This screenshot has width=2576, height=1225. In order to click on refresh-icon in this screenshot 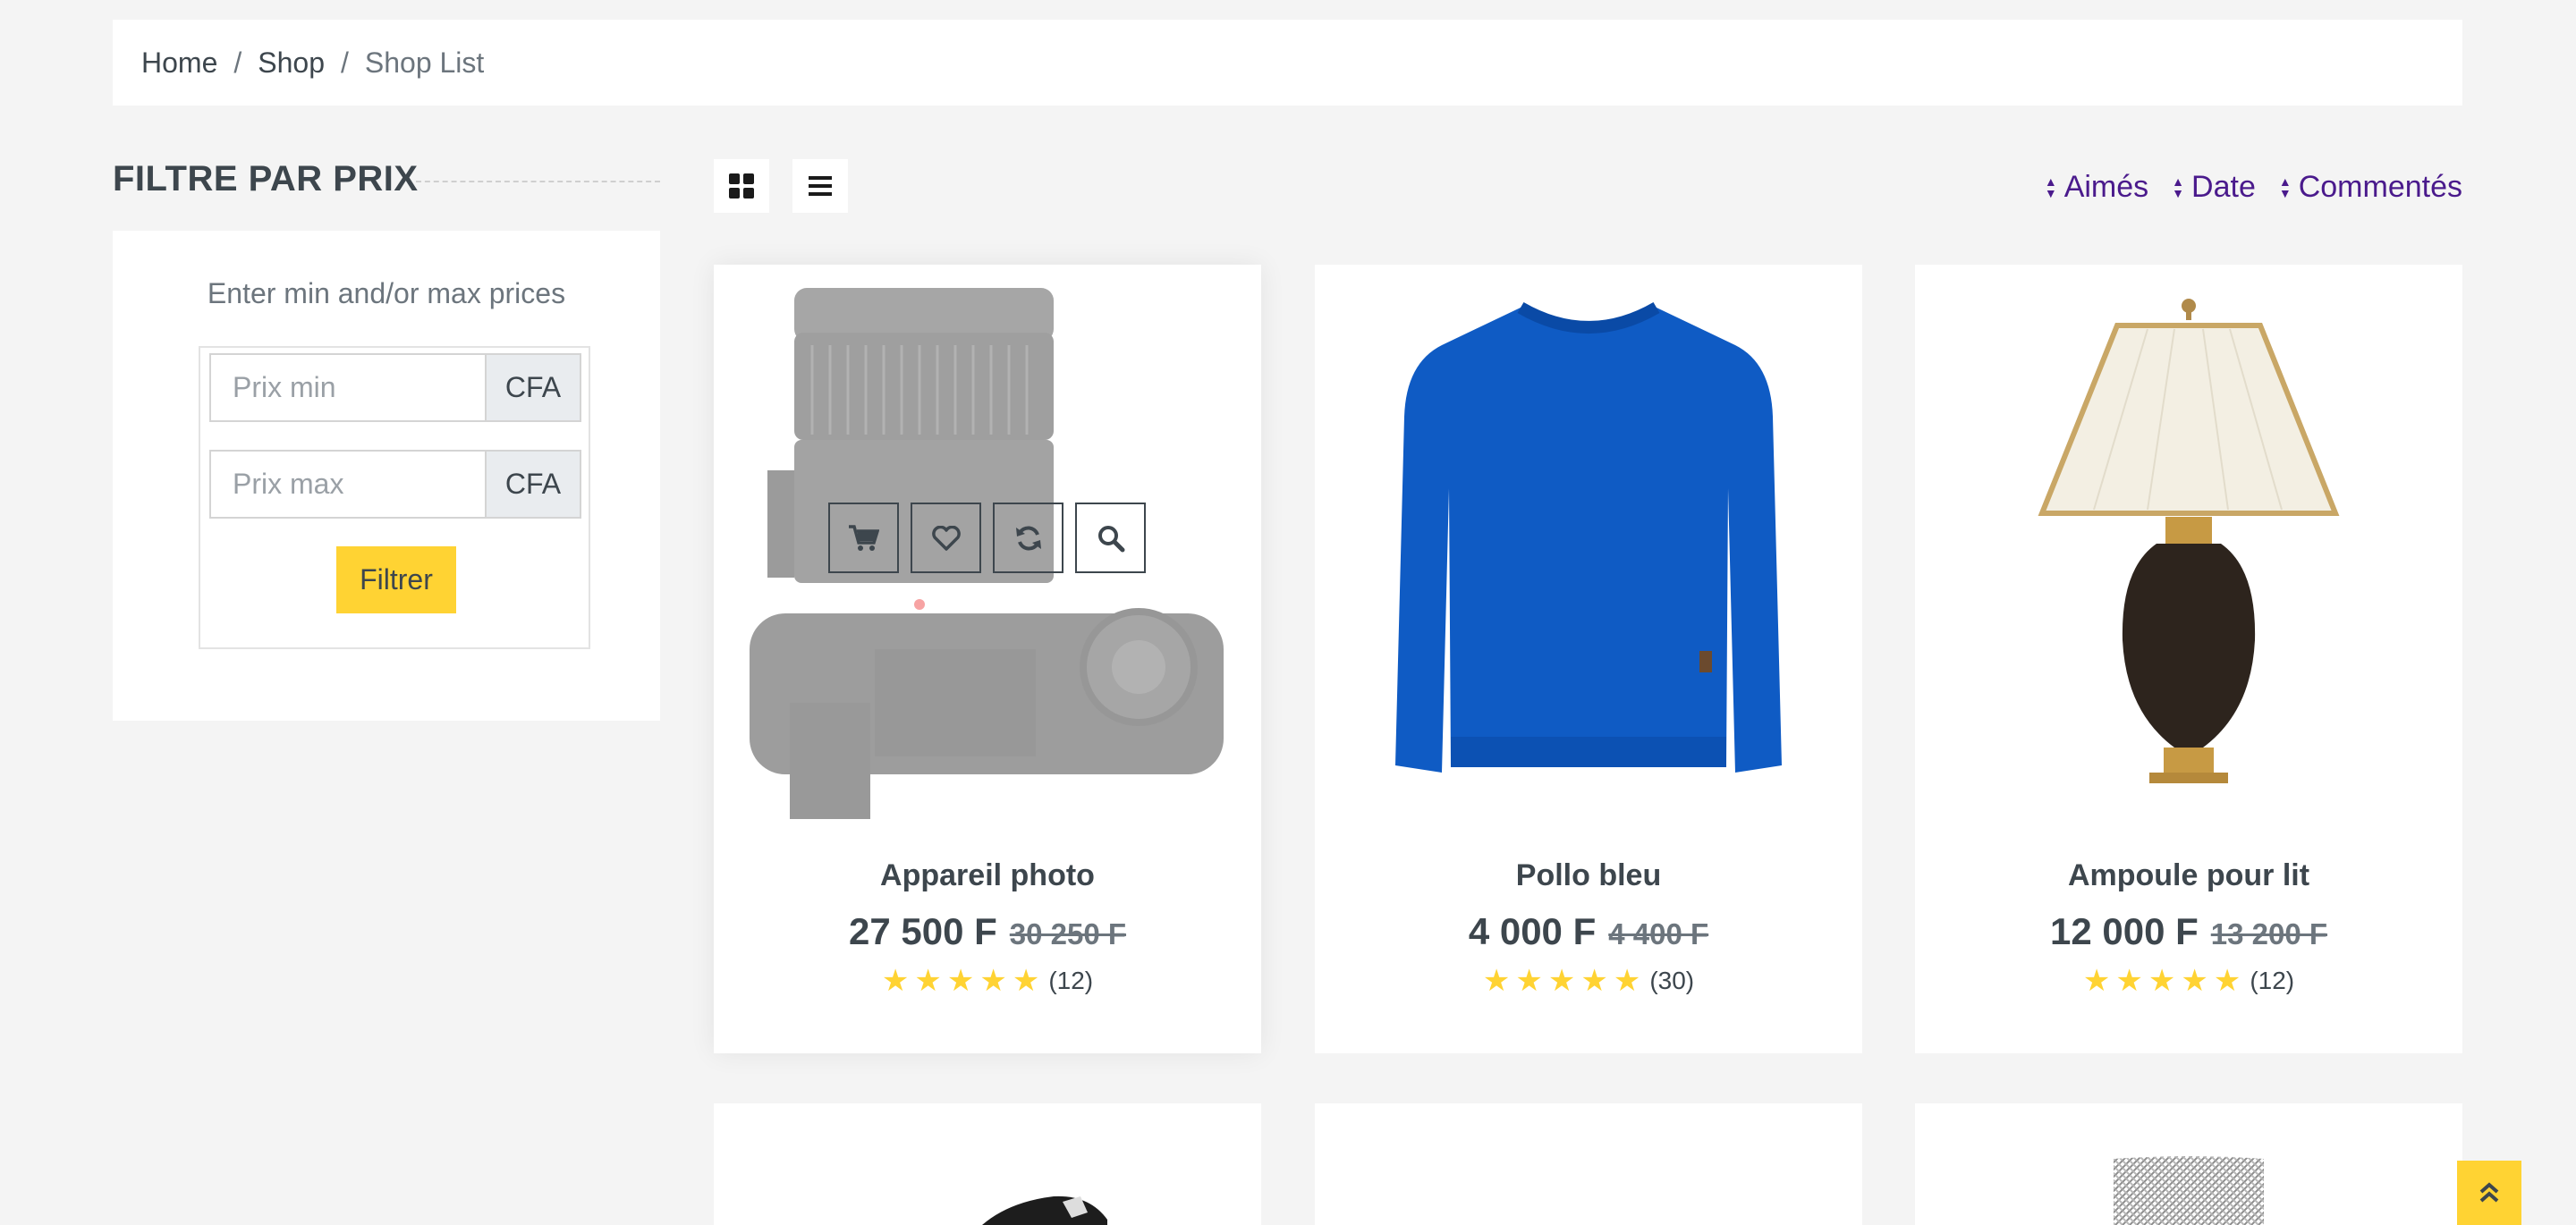, I will do `click(1028, 538)`.